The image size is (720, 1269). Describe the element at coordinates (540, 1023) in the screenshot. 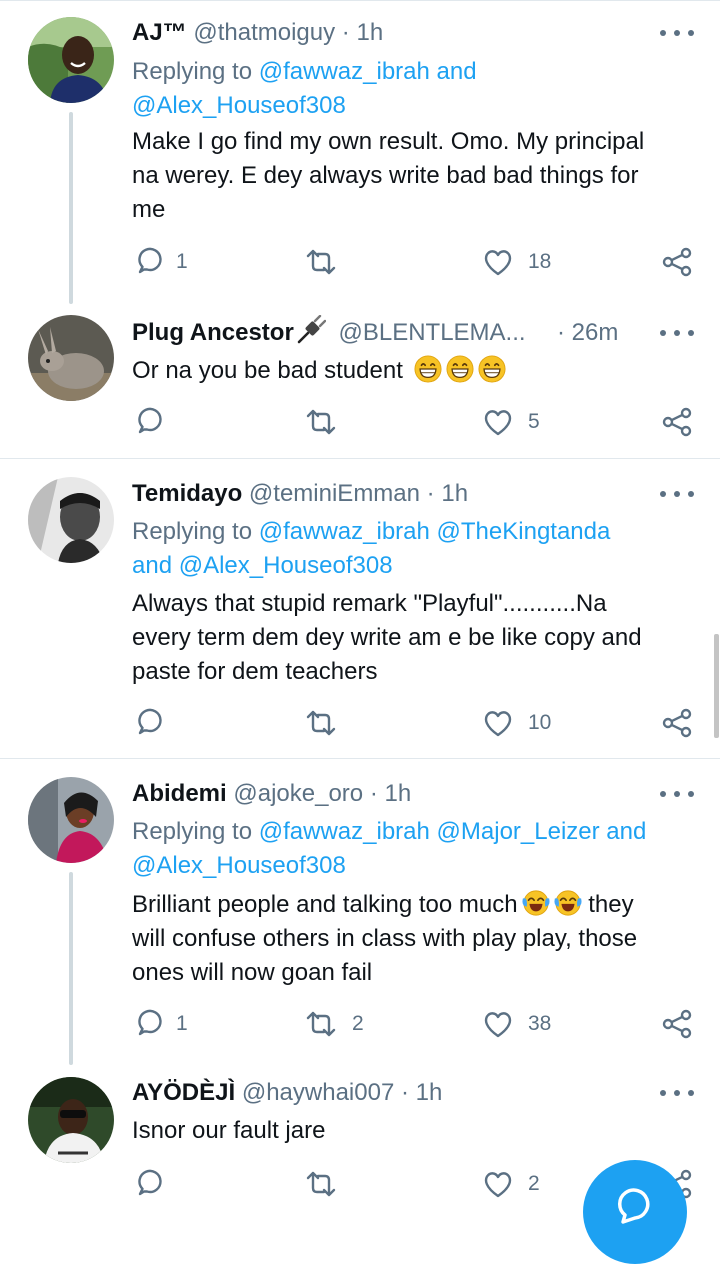

I see `like-count: 38` at that location.